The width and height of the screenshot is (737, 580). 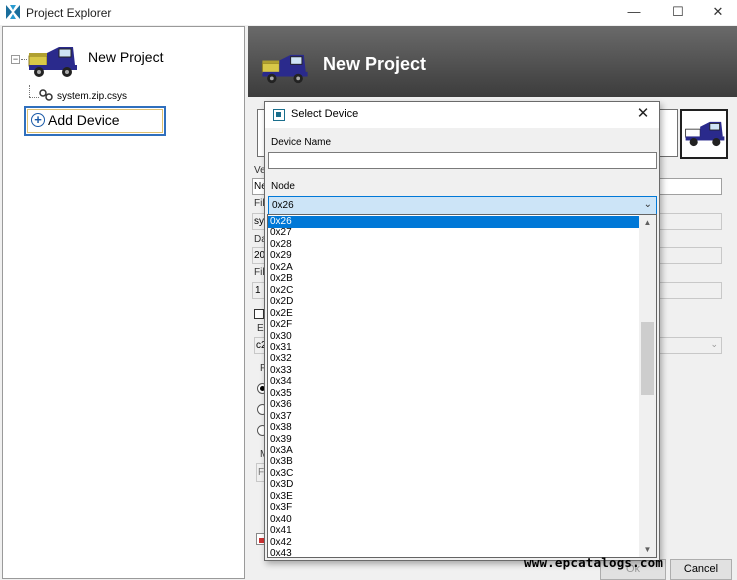 I want to click on node-option: 0x36, so click(x=454, y=405).